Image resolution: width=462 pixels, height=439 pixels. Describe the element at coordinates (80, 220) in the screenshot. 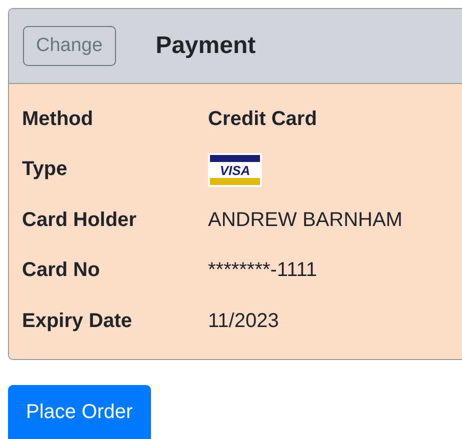

I see `field-label: Card Holder` at that location.